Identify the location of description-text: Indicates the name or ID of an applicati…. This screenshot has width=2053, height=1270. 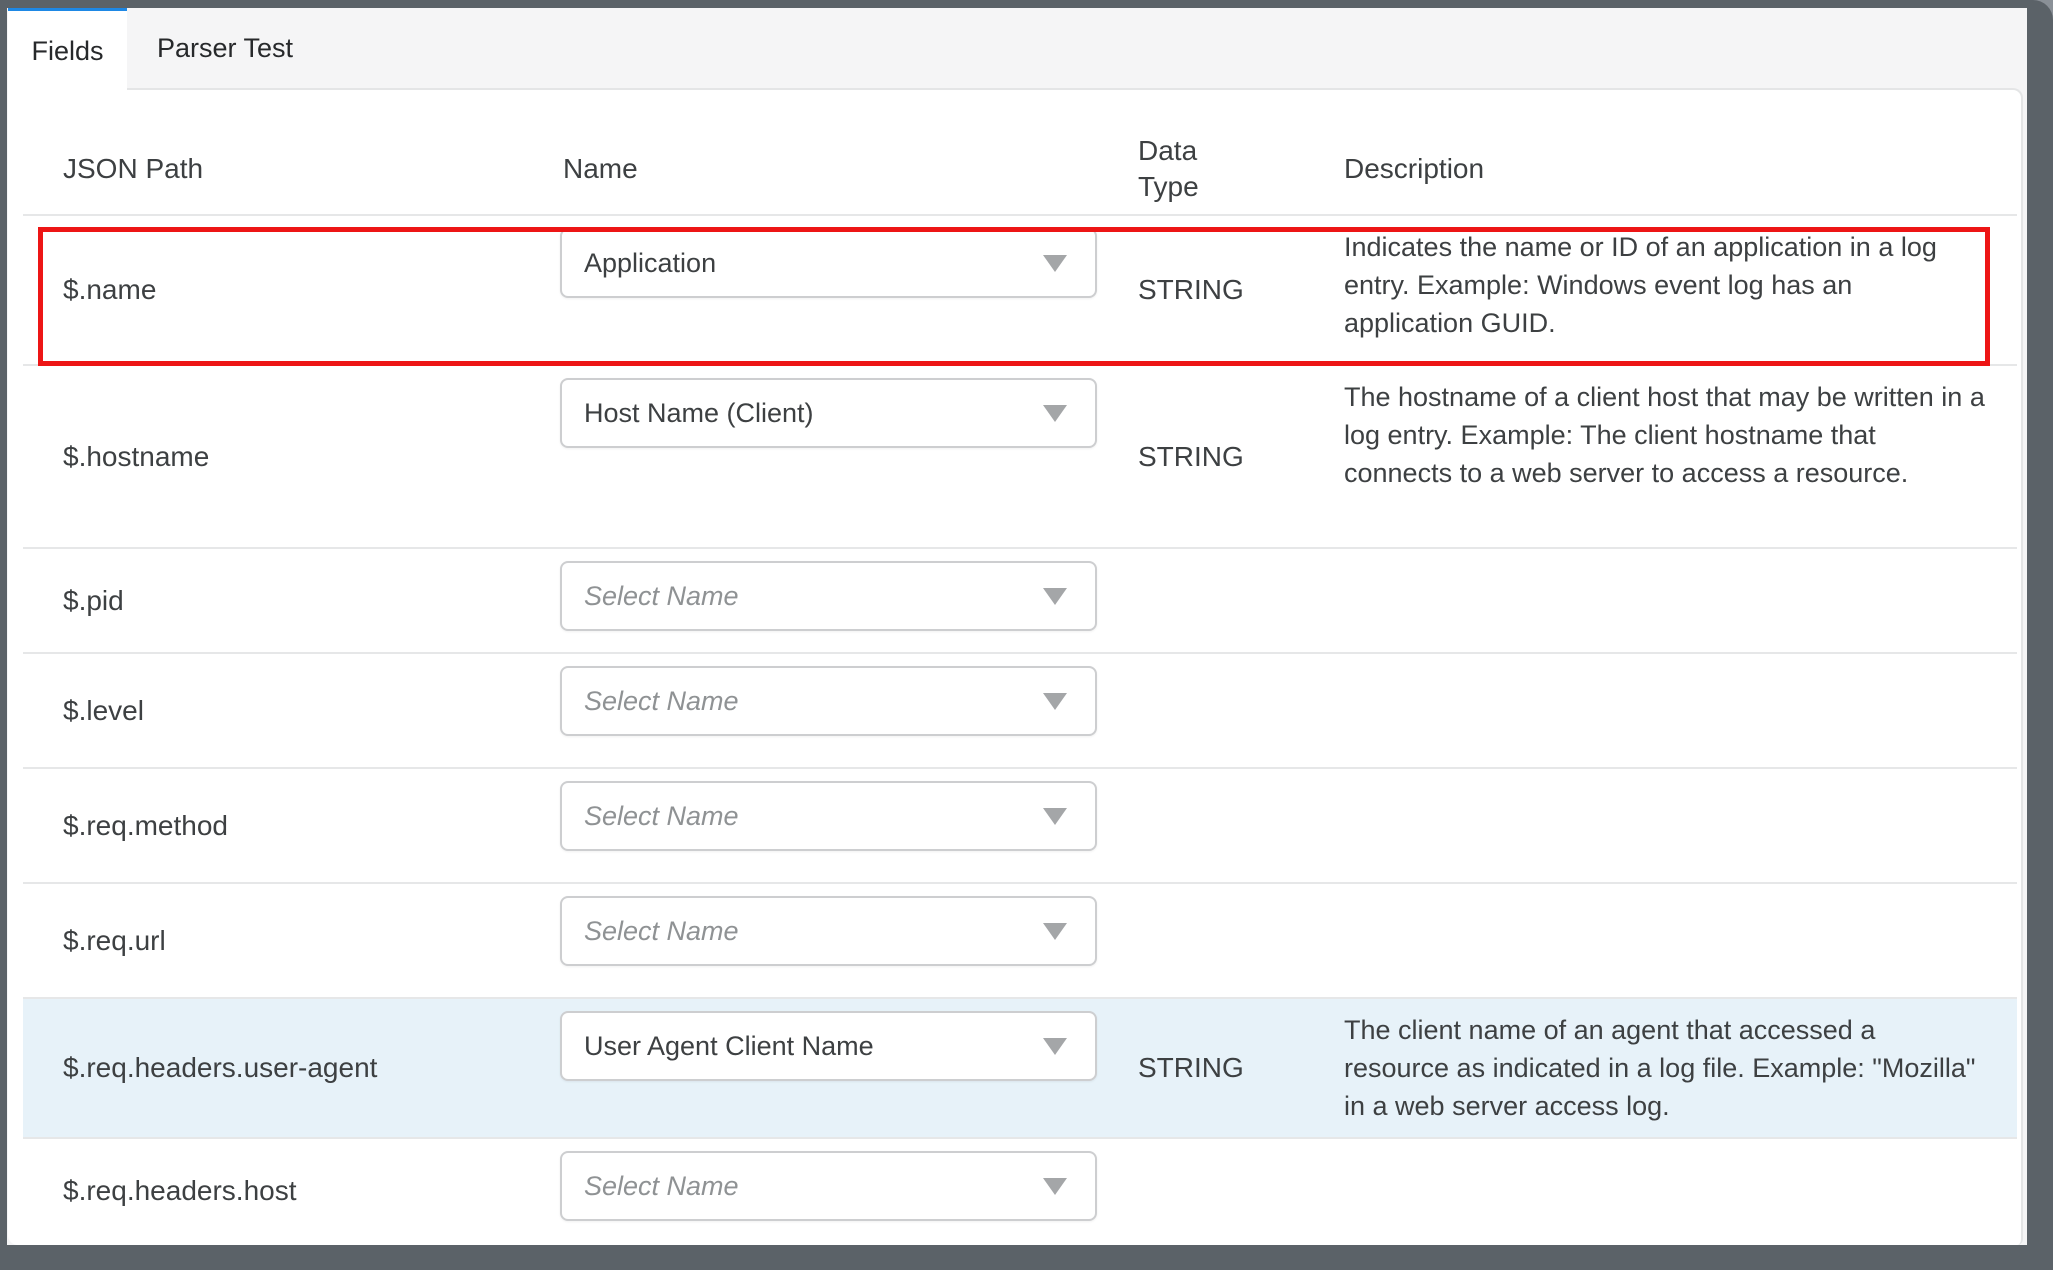
(1640, 285).